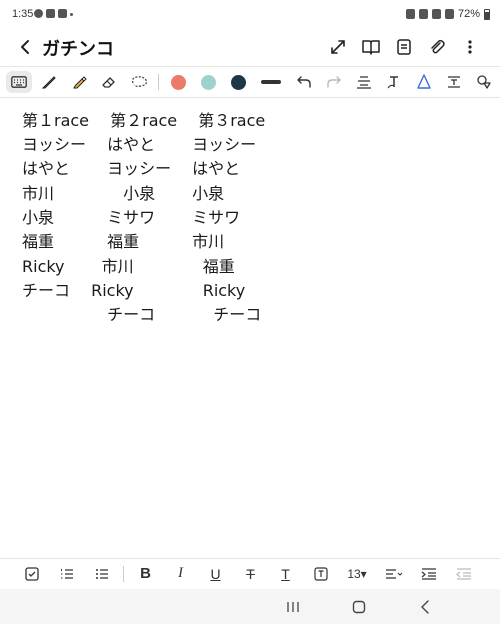 This screenshot has width=500, height=624. Describe the element at coordinates (487, 14) in the screenshot. I see `battery-icon` at that location.